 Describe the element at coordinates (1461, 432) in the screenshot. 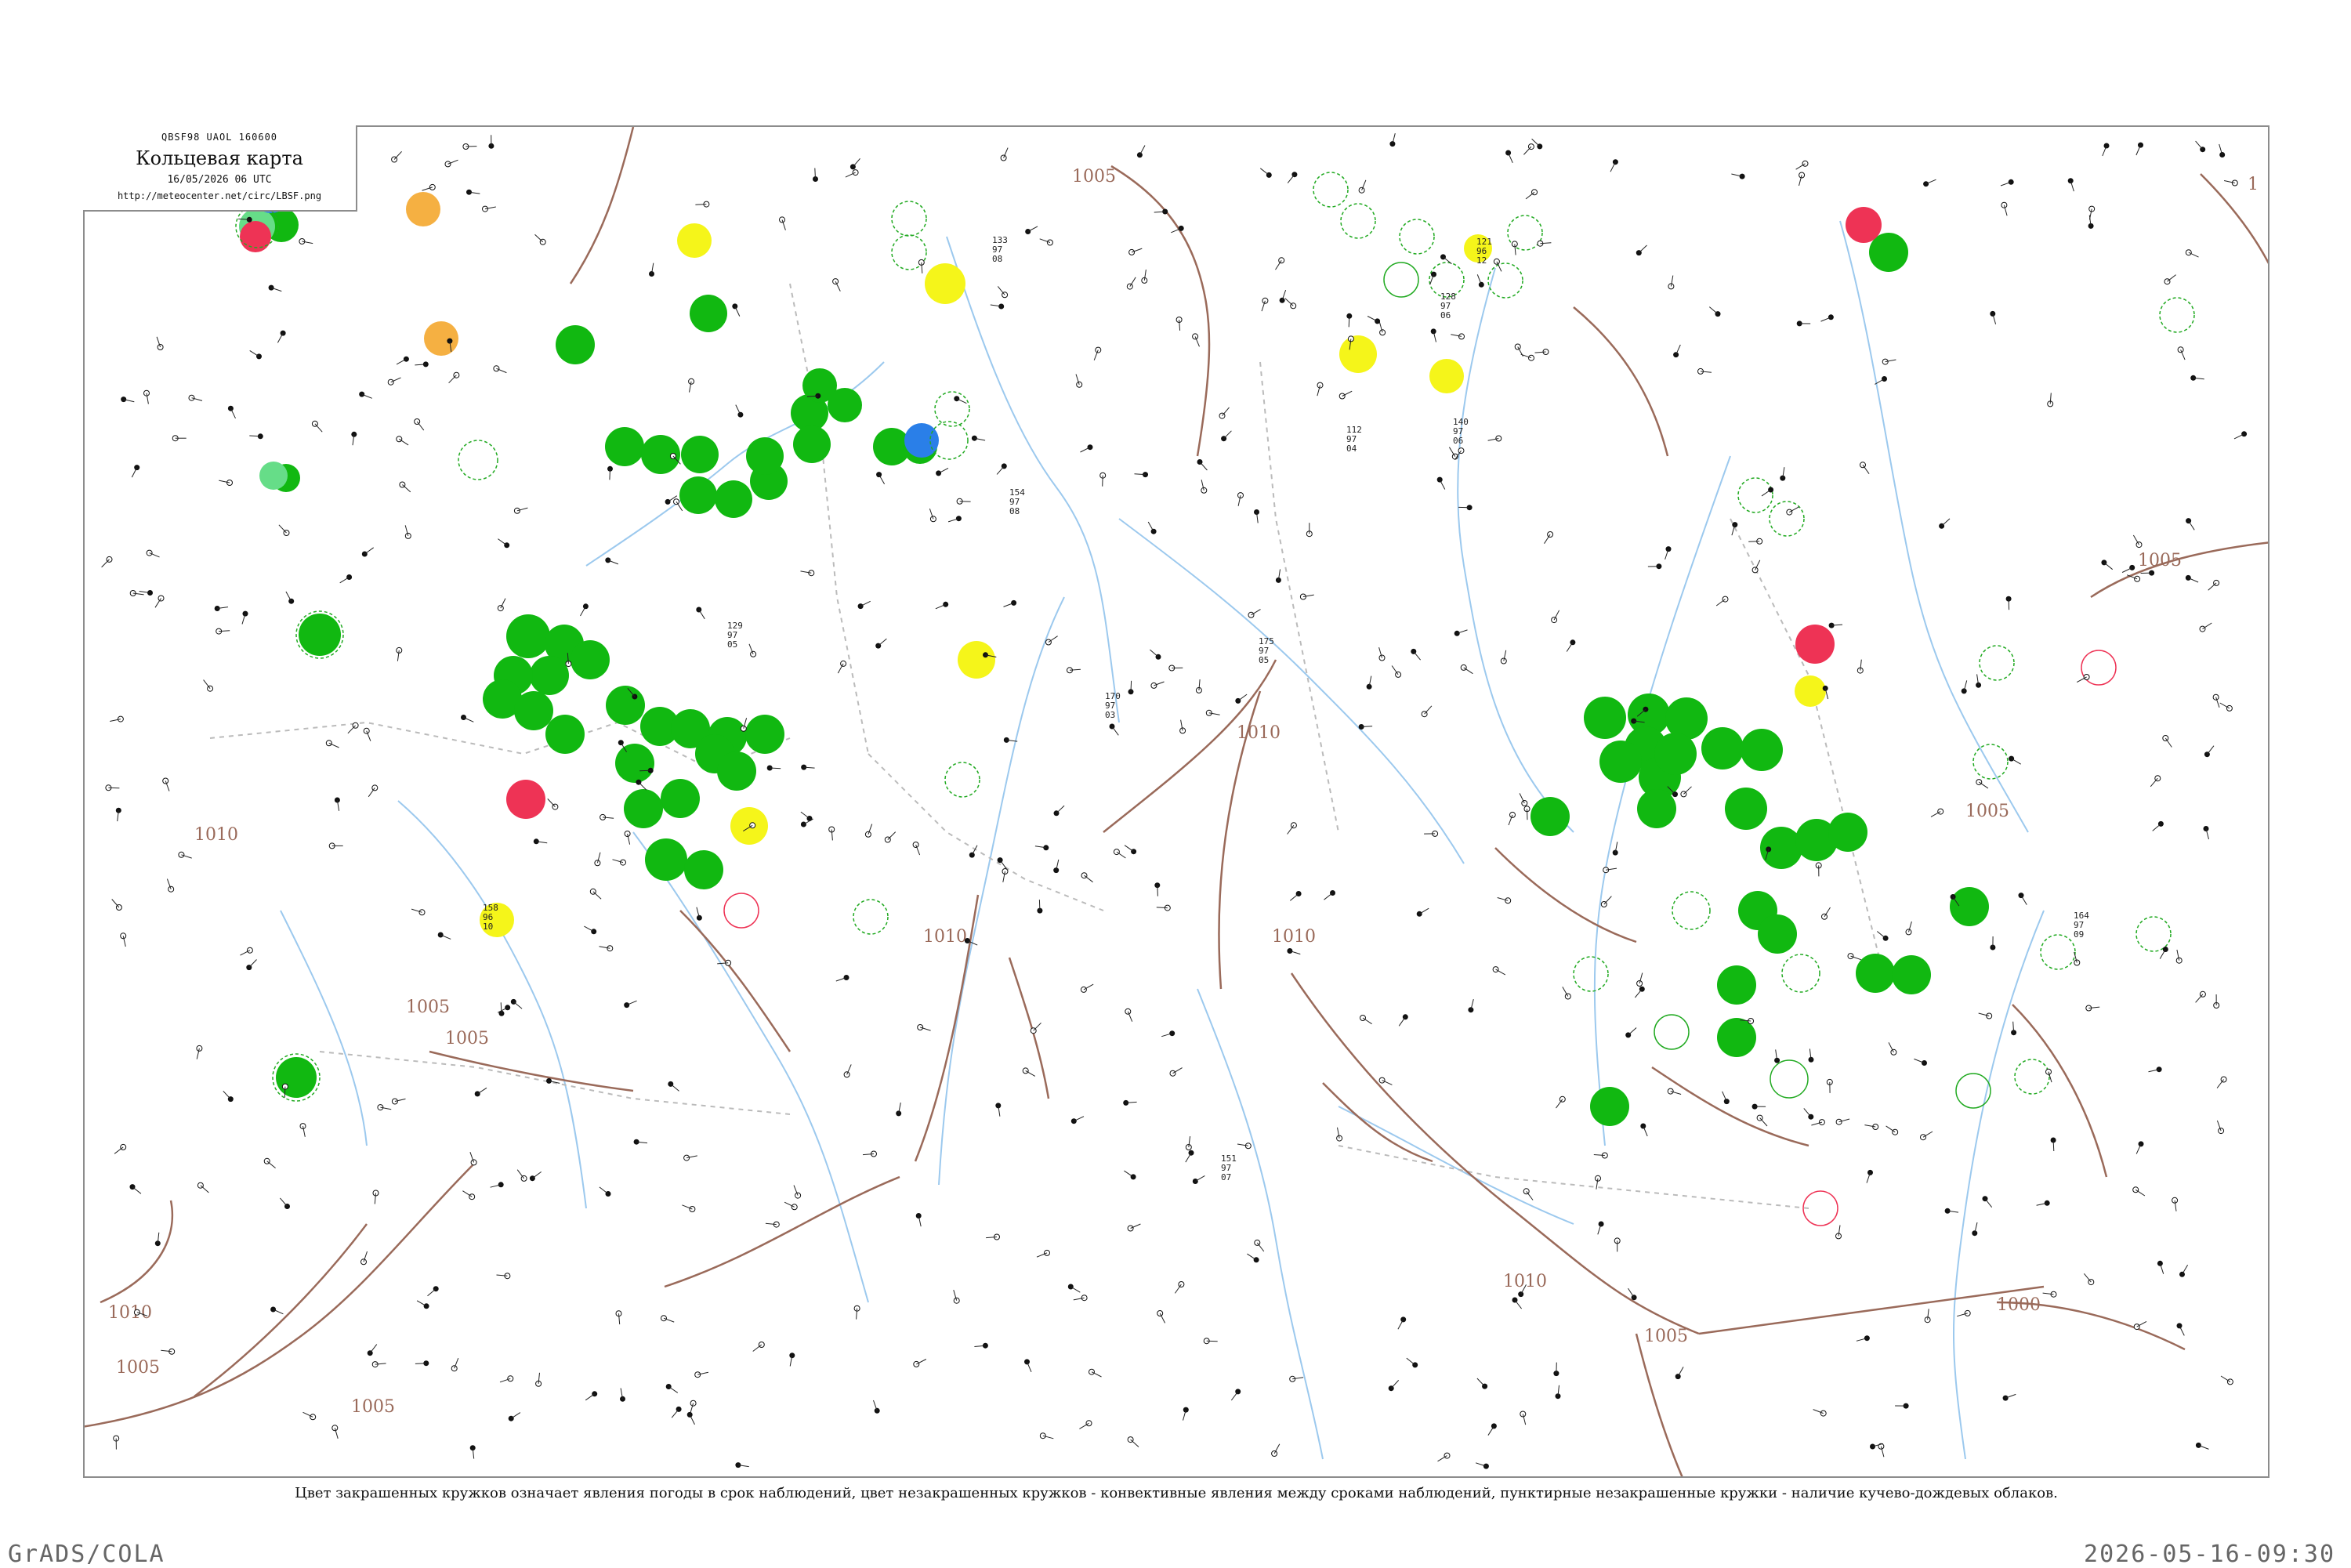

I see `station-plot: 140 97 06` at that location.